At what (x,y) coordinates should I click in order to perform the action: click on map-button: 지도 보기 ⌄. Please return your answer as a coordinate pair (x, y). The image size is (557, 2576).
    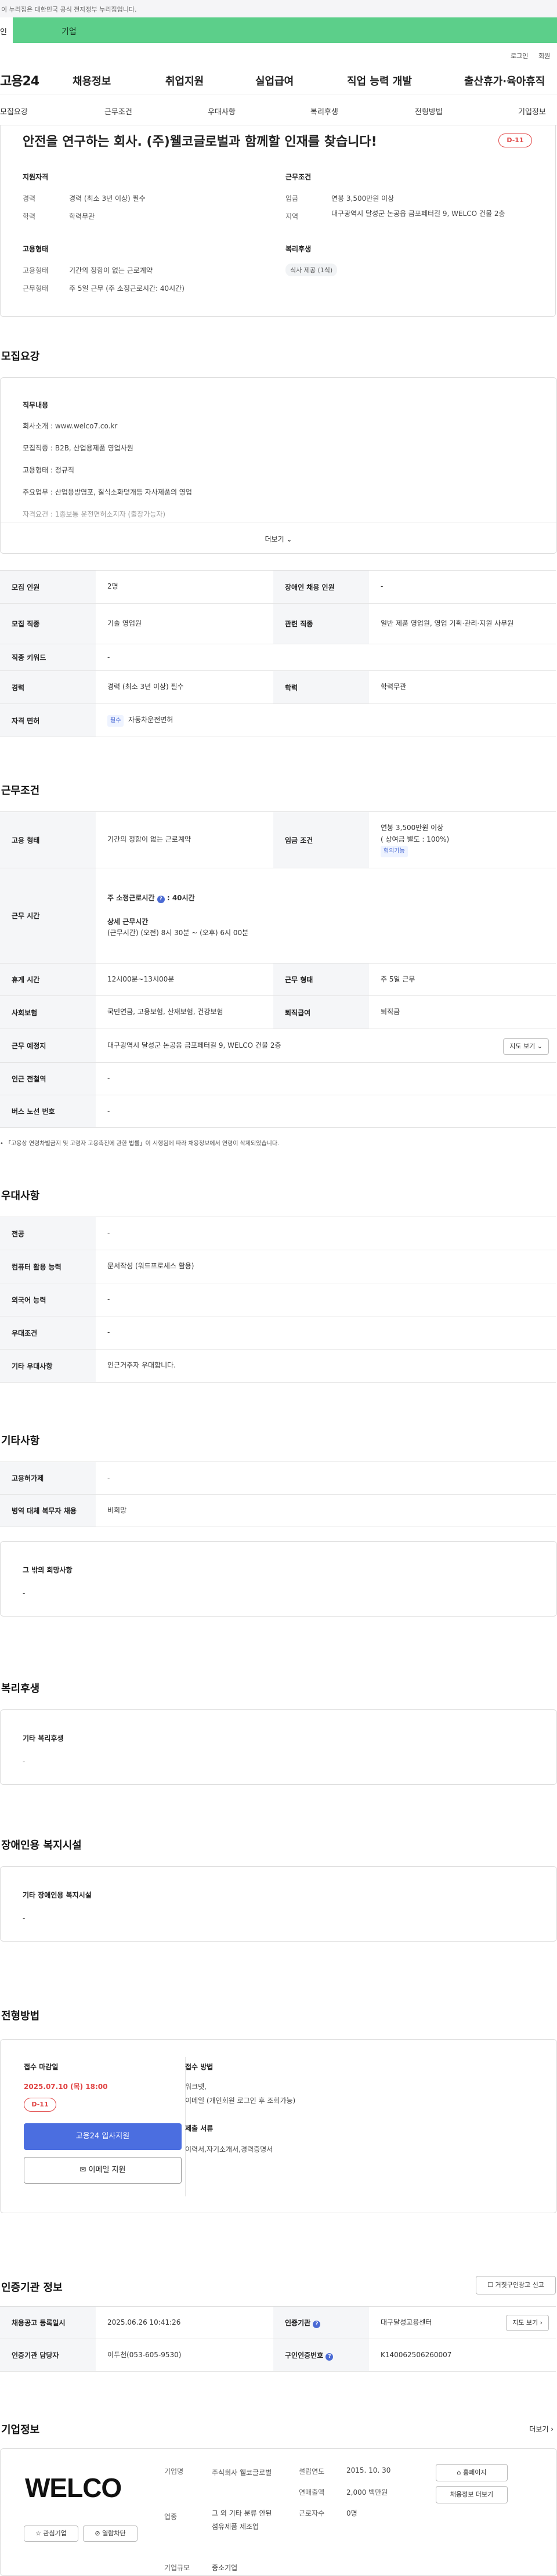
    Looking at the image, I should click on (526, 1046).